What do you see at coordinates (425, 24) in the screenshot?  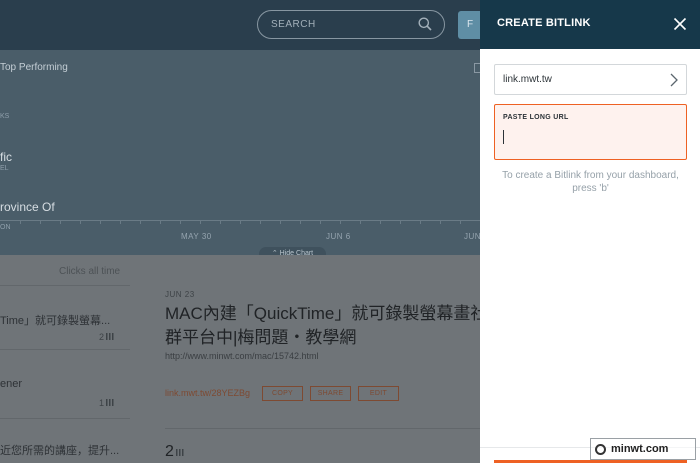 I see `search-icon` at bounding box center [425, 24].